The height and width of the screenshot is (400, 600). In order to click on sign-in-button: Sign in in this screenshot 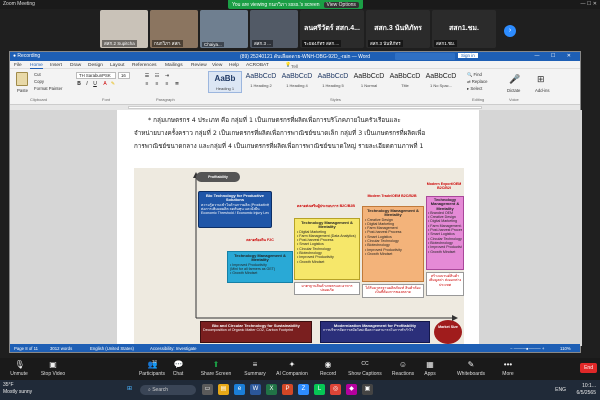, I will do `click(468, 55)`.